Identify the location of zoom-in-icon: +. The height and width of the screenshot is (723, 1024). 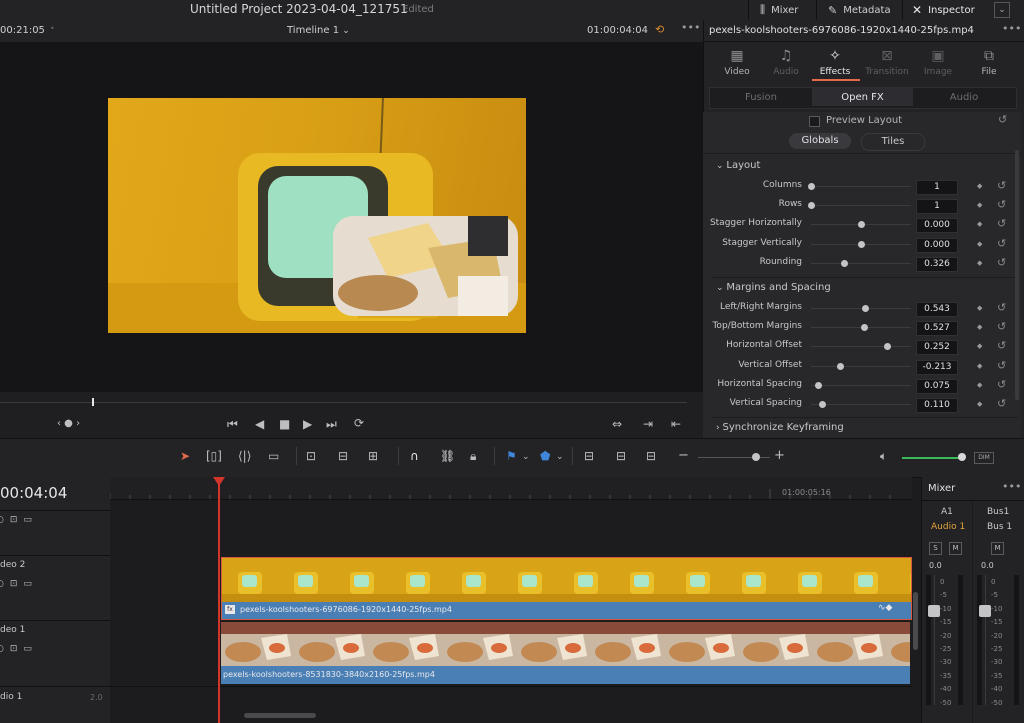
(779, 455).